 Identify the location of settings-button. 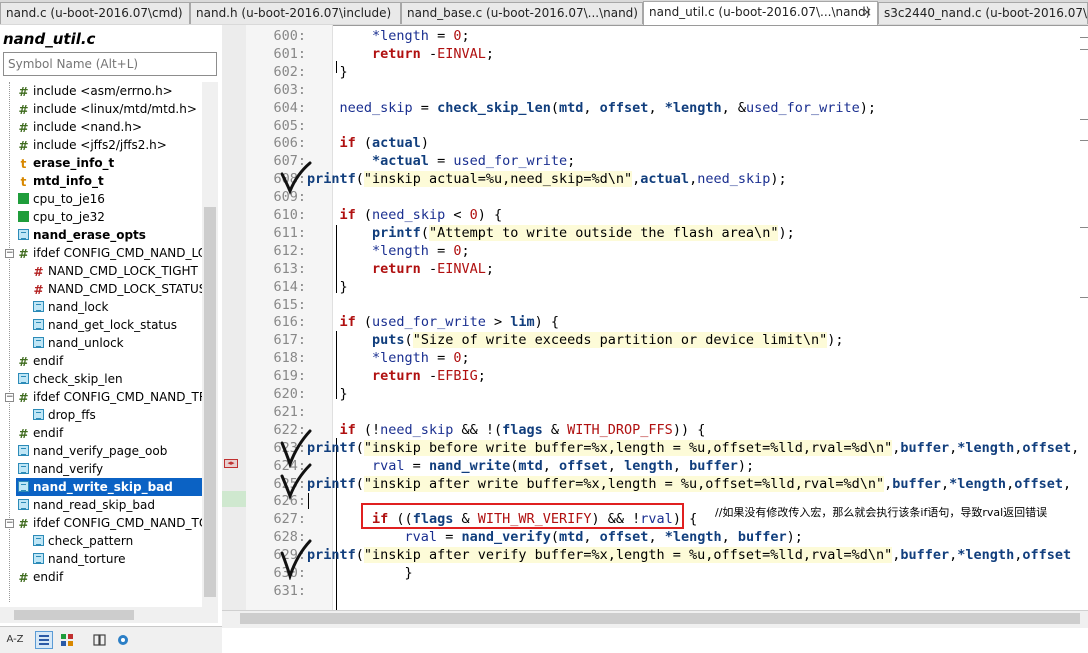
(123, 640).